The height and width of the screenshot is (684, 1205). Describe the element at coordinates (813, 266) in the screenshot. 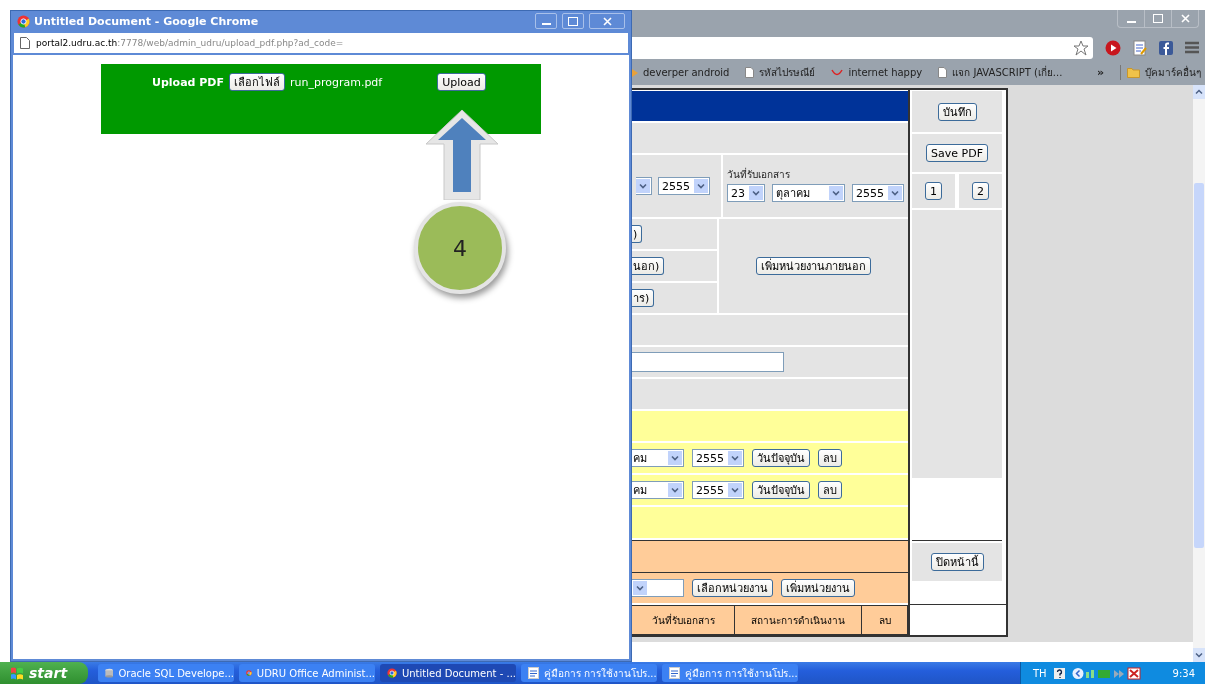

I see `add-external-unit-button: เพิ่มหน่วยงานภายนอก` at that location.